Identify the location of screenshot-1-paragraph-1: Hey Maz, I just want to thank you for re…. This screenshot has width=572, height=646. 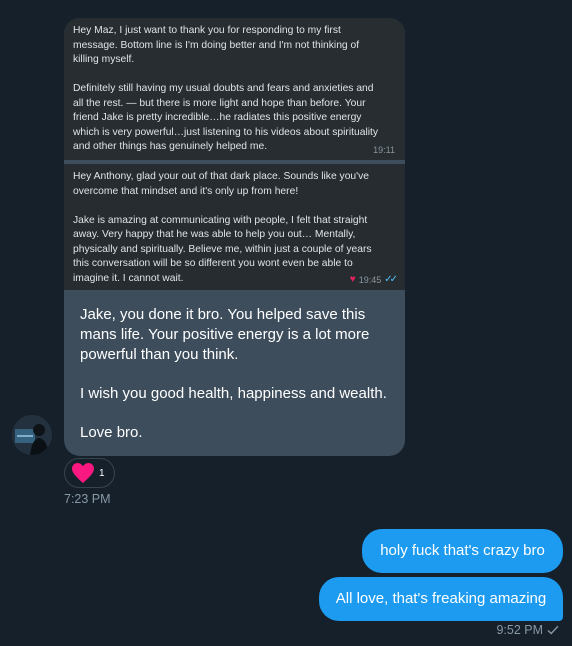
(216, 45).